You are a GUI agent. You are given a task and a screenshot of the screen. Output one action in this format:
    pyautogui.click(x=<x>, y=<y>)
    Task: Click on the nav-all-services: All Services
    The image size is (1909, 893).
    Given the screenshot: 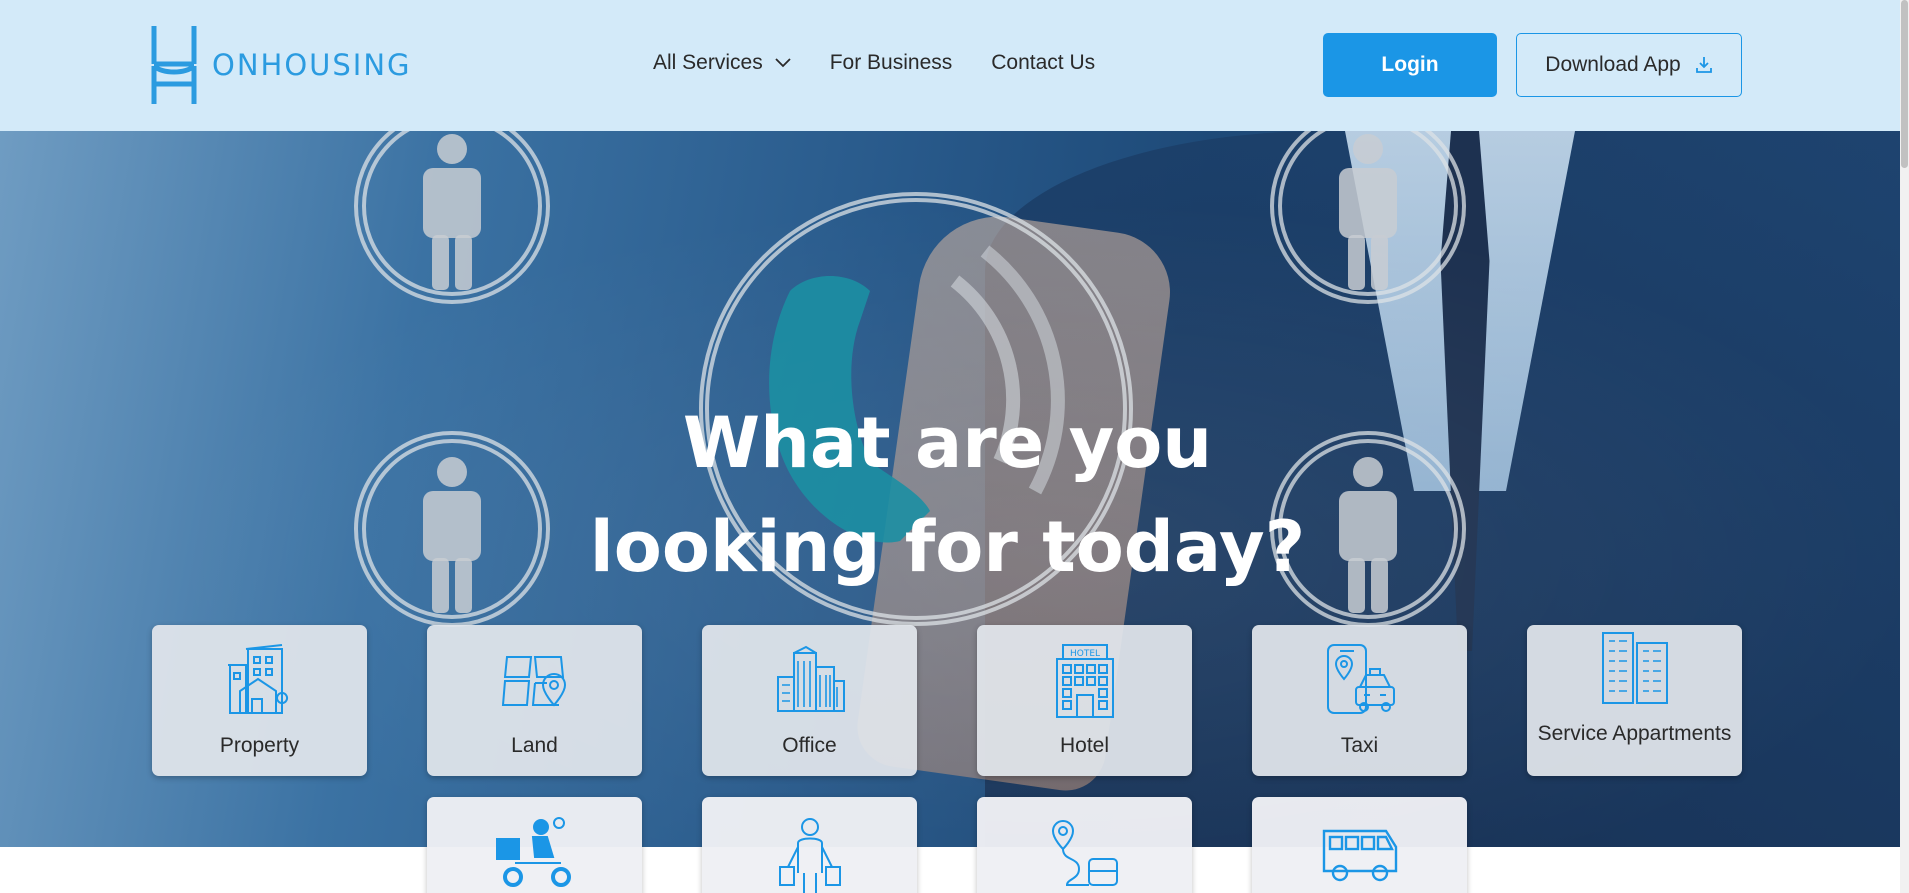 What is the action you would take?
    pyautogui.click(x=722, y=63)
    